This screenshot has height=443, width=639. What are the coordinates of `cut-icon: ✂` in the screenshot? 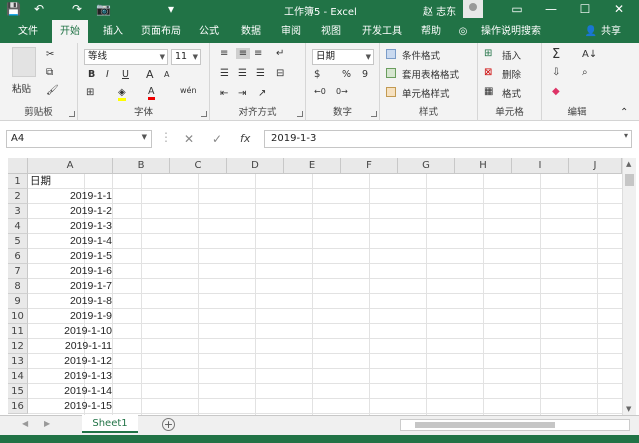 It's located at (50, 54).